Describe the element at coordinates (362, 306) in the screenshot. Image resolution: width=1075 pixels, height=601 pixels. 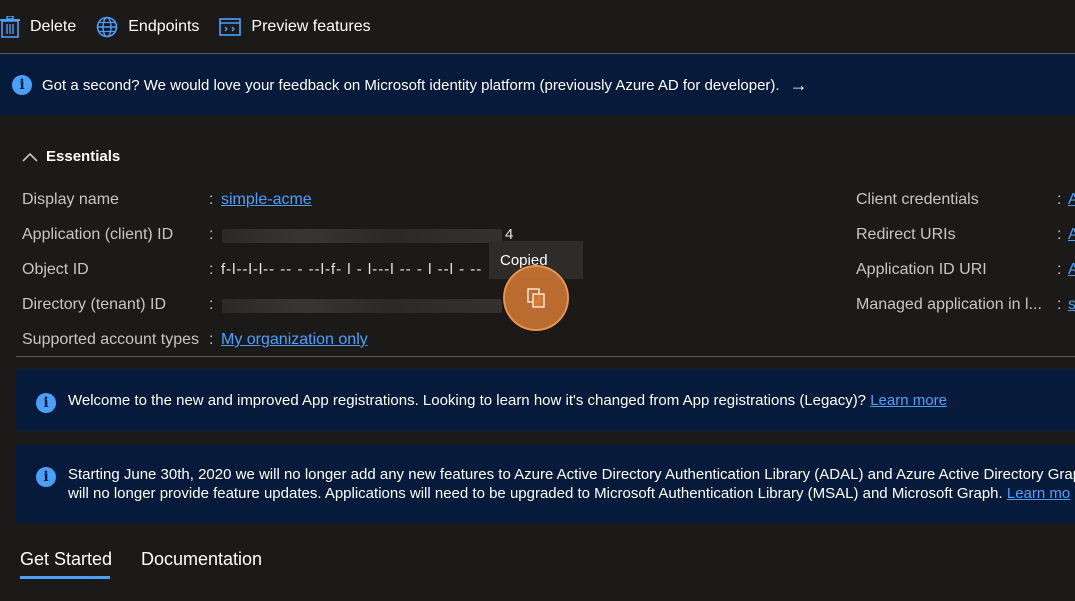
I see `tenant-id-masked-value` at that location.